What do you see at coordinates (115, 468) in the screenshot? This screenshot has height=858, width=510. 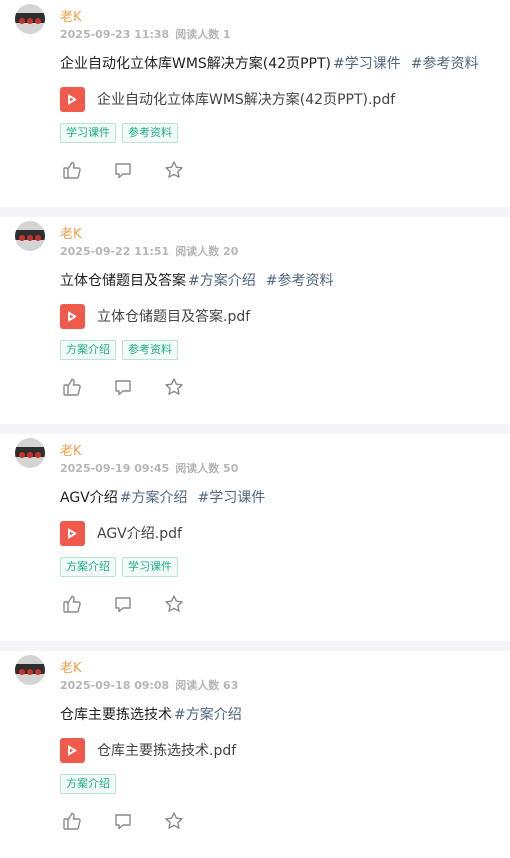 I see `post-date: 2025-09-19 09:45` at bounding box center [115, 468].